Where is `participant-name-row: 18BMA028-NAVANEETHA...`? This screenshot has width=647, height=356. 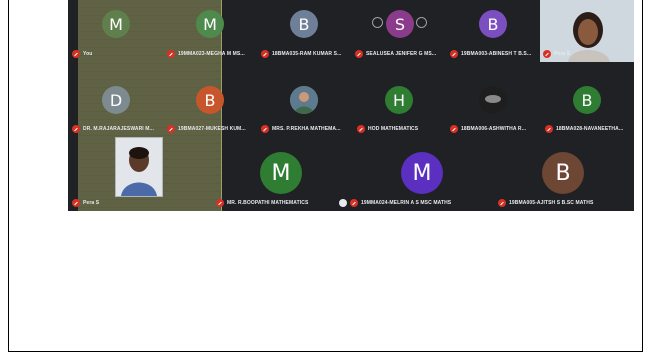
participant-name-row: 18BMA028-NAVANEETHA... is located at coordinates (584, 129).